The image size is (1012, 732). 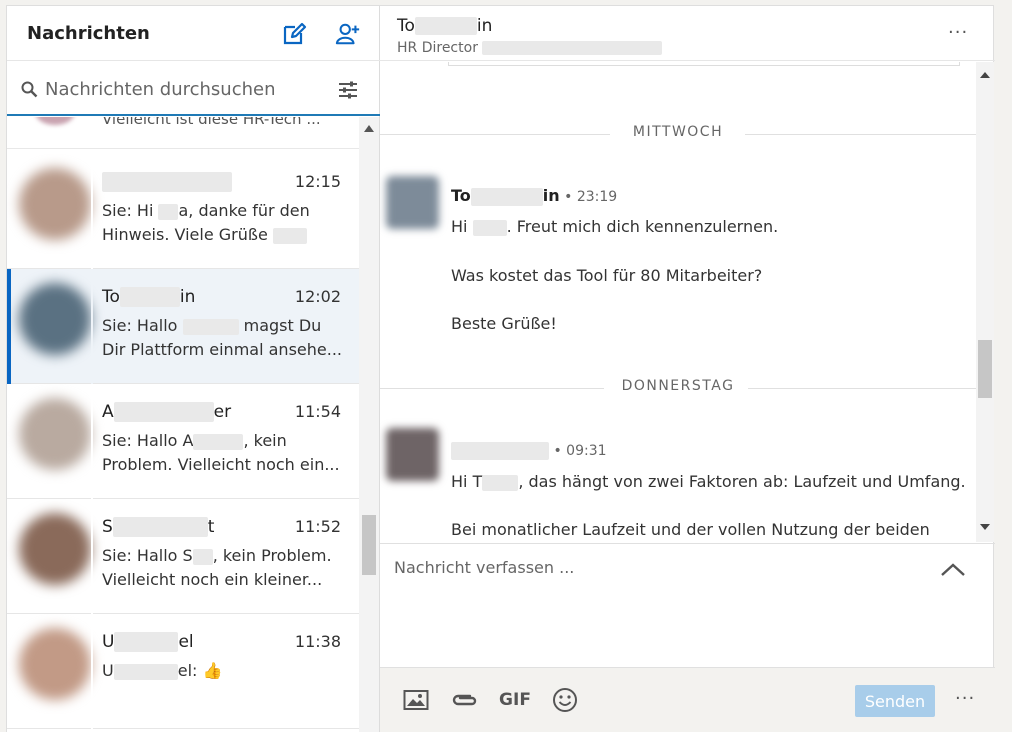 I want to click on preview-text: Hinweis. Viele Grüße, so click(x=187, y=234).